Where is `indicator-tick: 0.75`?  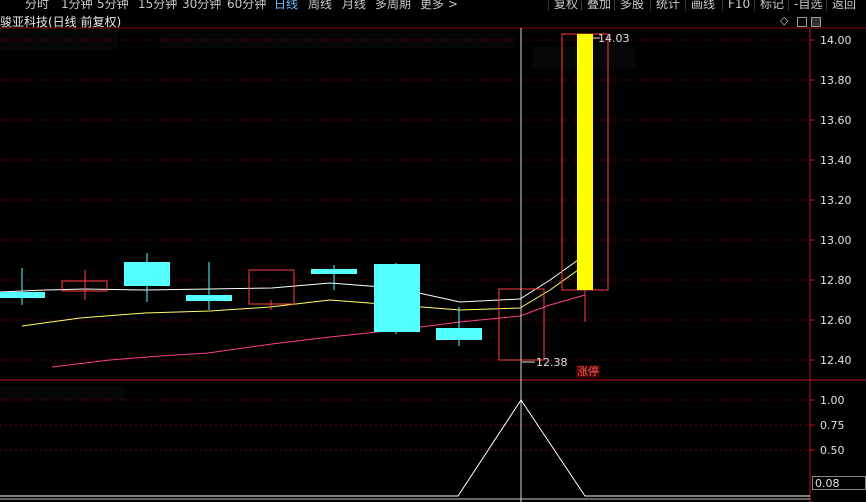 indicator-tick: 0.75 is located at coordinates (832, 425).